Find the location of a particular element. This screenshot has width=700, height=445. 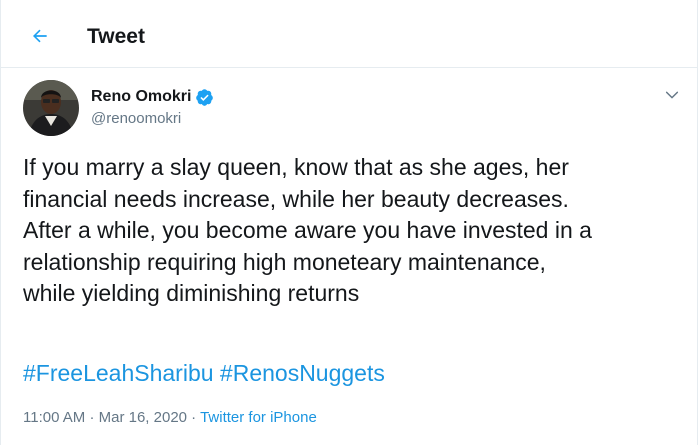

tweet-source-link: Twitter for iPhone is located at coordinates (258, 417).